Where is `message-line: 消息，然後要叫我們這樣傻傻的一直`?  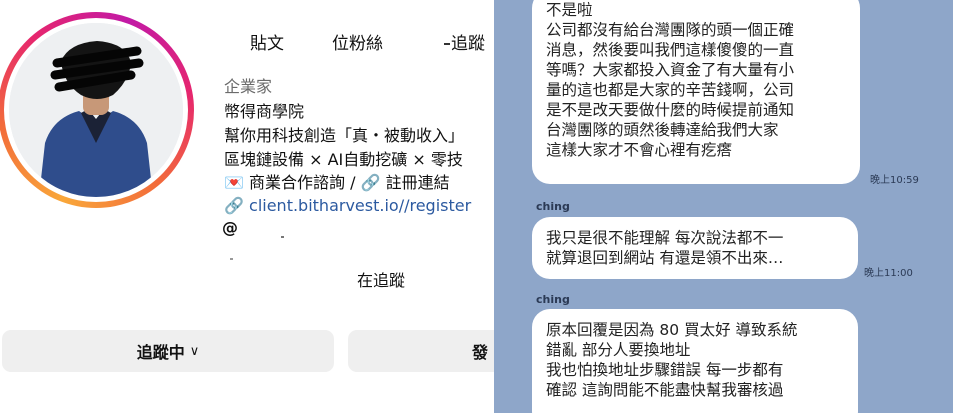
message-line: 消息，然後要叫我們這樣傻傻的一直 is located at coordinates (670, 50).